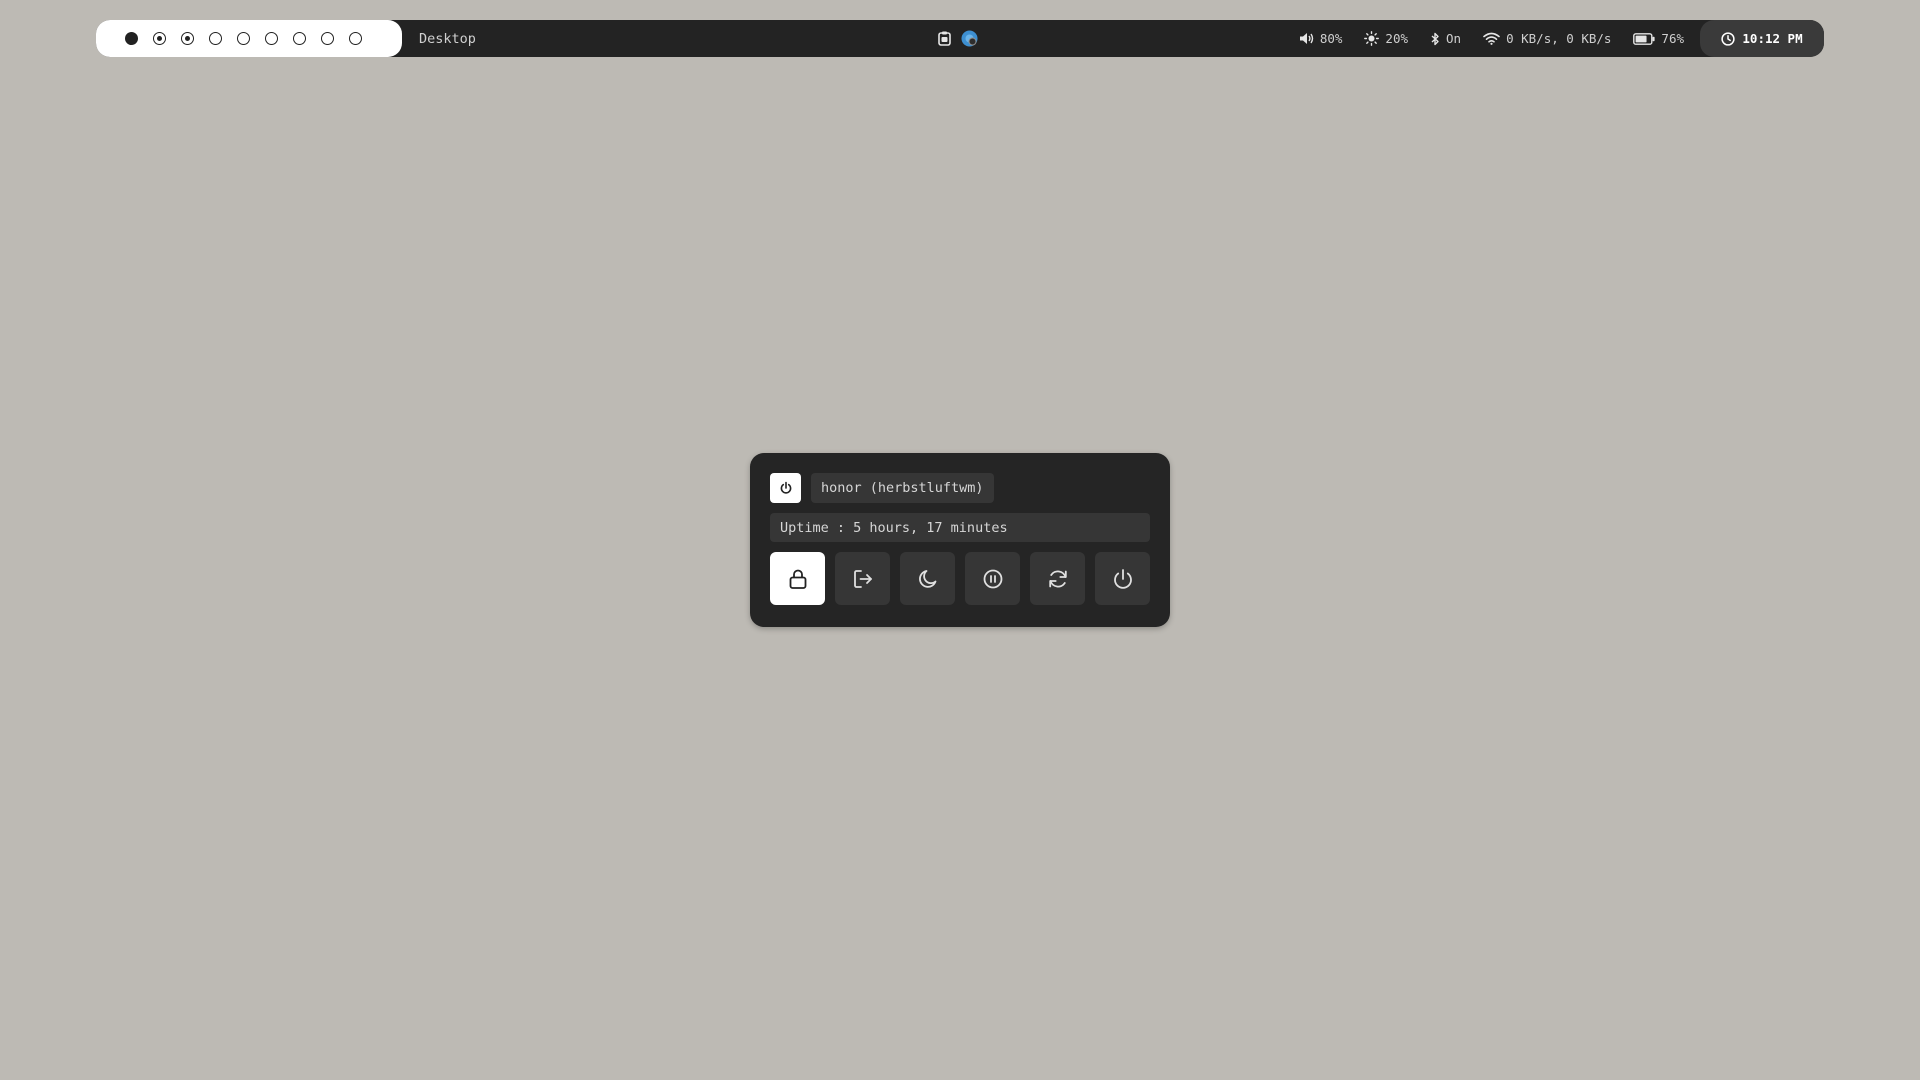 The image size is (1920, 1080). I want to click on logout-button, so click(862, 578).